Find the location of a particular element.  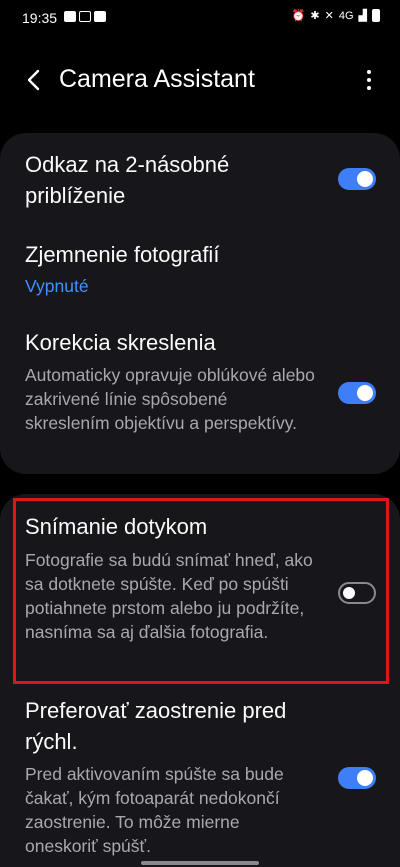

setting-title: Snímanie dotykom is located at coordinates (116, 526).